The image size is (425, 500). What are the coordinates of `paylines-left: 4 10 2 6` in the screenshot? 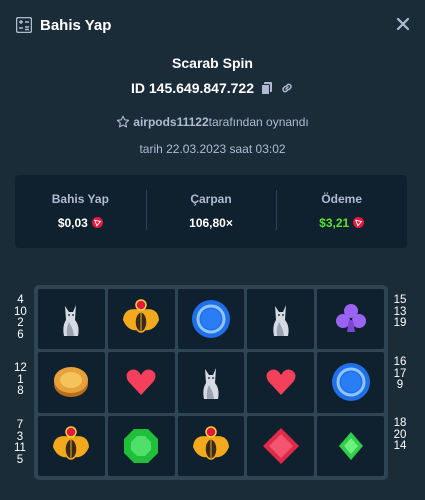 It's located at (20, 317).